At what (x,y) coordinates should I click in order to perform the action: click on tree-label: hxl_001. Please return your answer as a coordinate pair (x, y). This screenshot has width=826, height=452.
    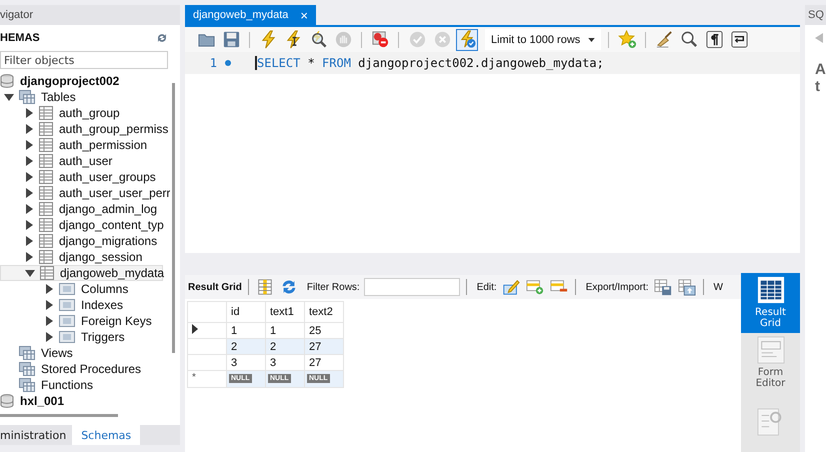
    Looking at the image, I should click on (42, 401).